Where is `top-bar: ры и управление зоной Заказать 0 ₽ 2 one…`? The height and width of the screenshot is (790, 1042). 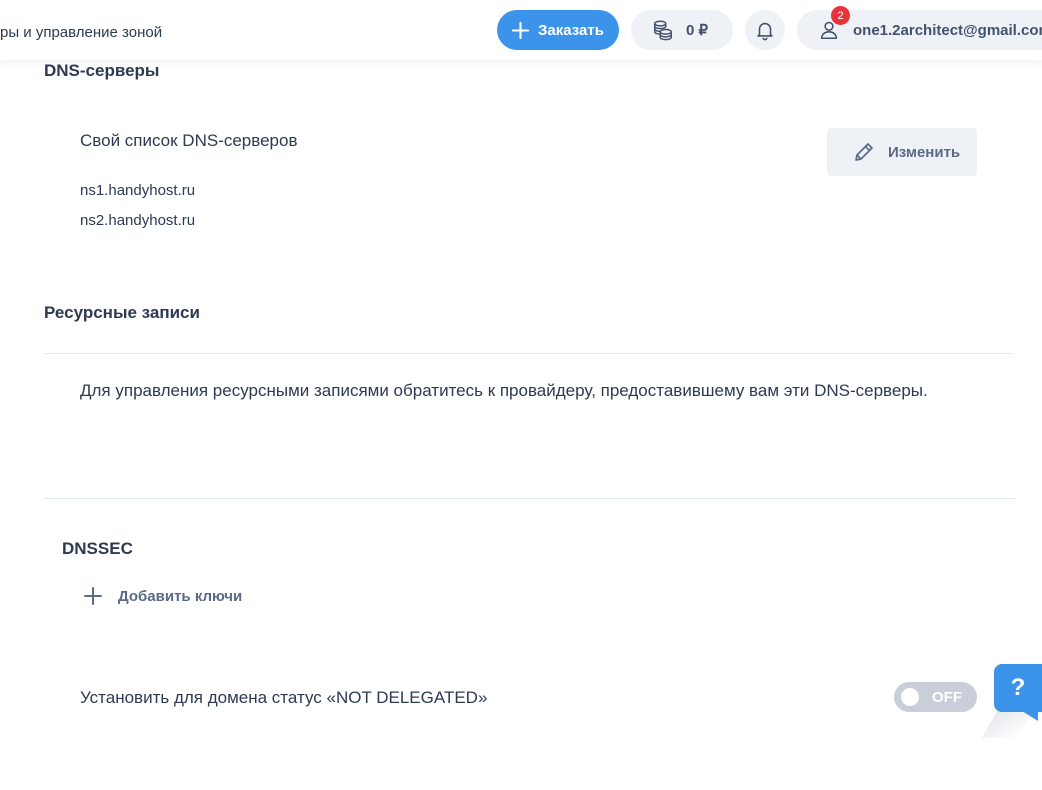
top-bar: ры и управление зоной Заказать 0 ₽ 2 one… is located at coordinates (521, 30).